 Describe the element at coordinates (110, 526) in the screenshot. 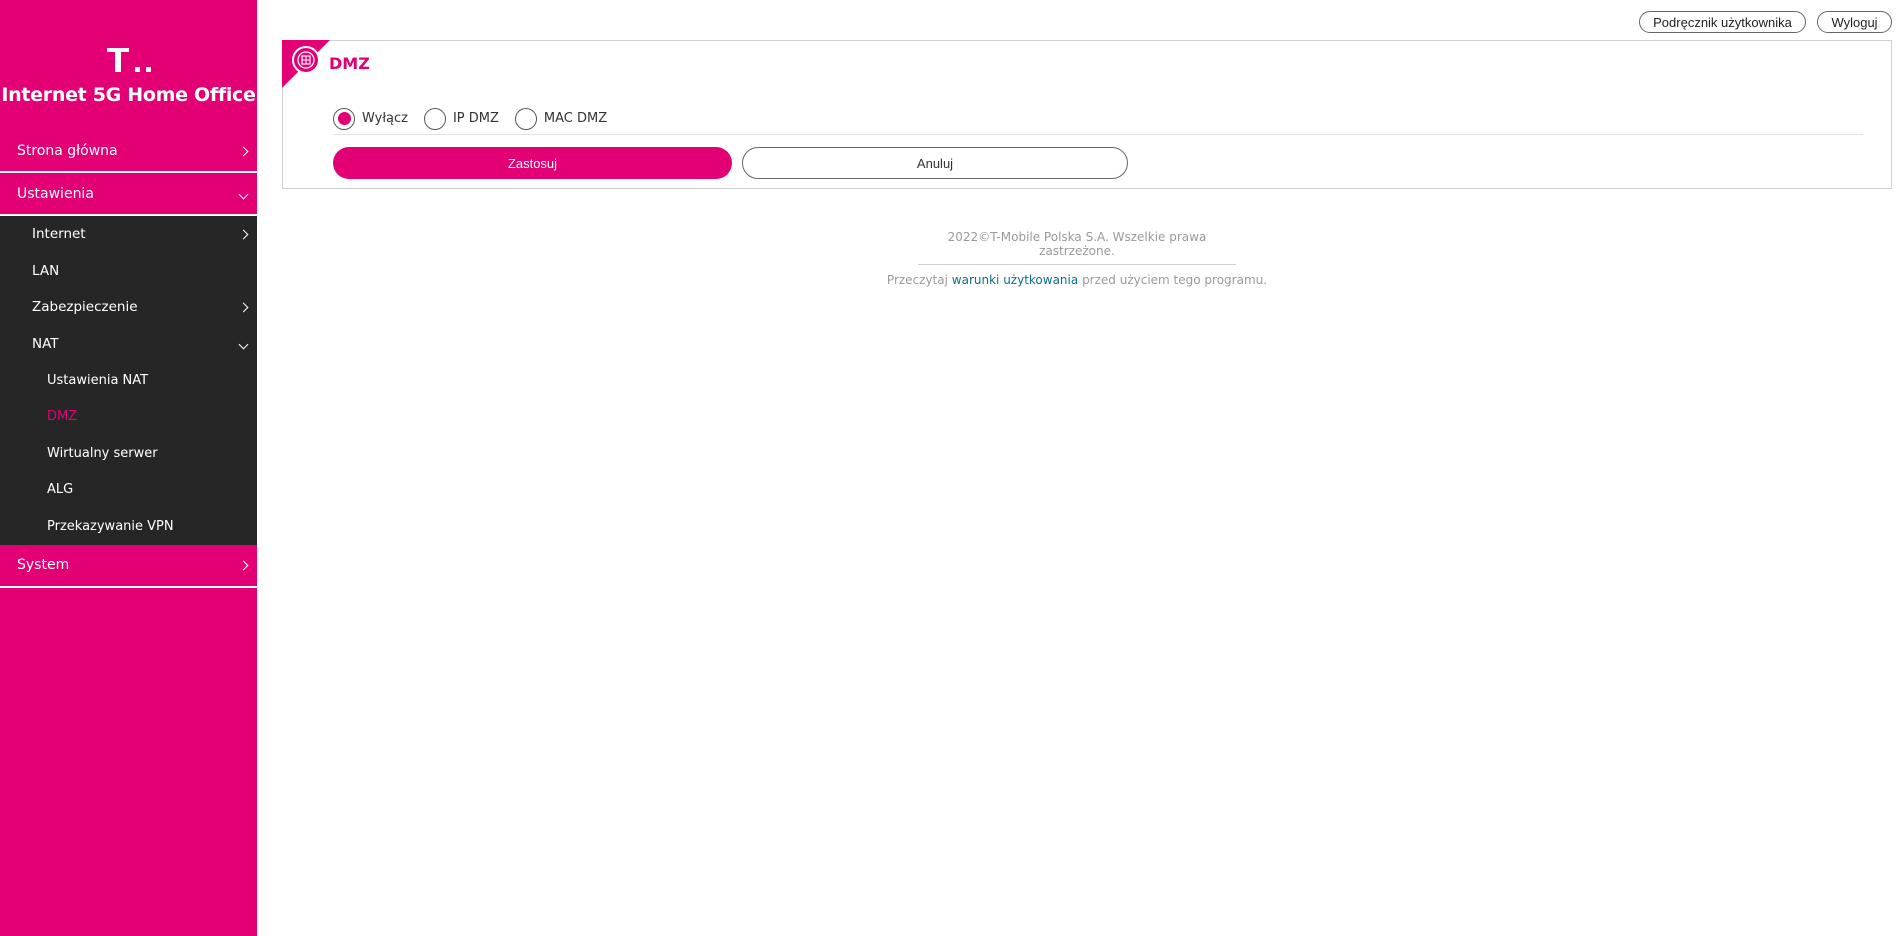

I see `sidebar-item-label: Przekazywanie VPN` at that location.